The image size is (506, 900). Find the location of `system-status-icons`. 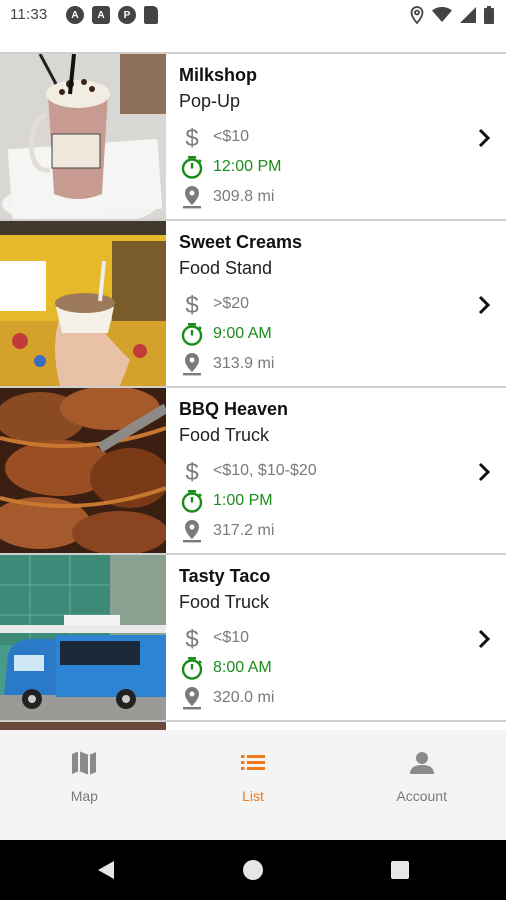

system-status-icons is located at coordinates (452, 15).